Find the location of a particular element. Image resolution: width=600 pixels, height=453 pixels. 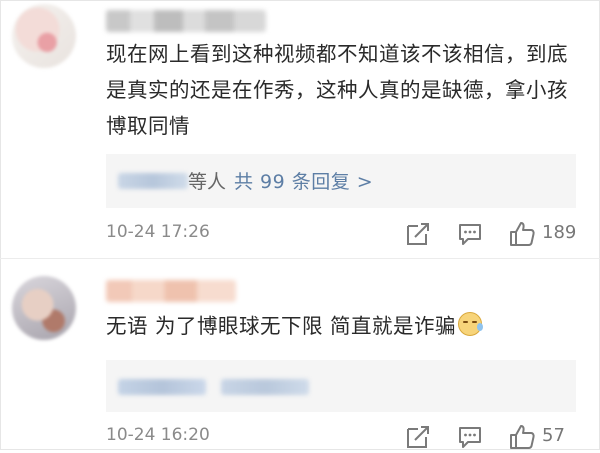

comment-text: 无语 为了博眼球无下限 简直就是诈骗 is located at coordinates (341, 326).